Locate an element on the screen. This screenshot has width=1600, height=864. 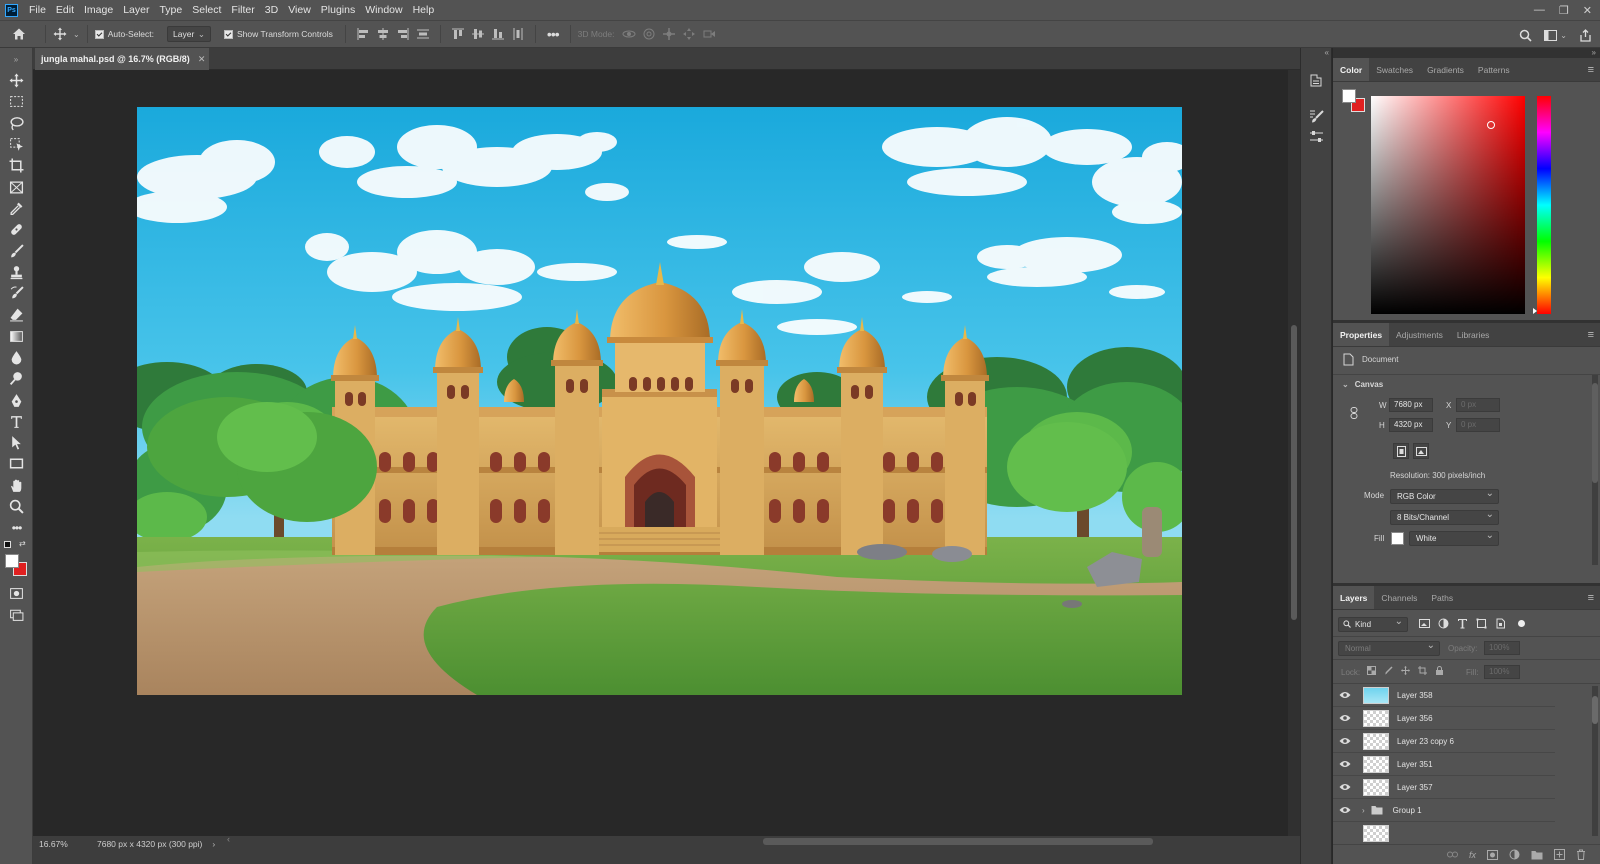
frame-tool is located at coordinates (16, 186).